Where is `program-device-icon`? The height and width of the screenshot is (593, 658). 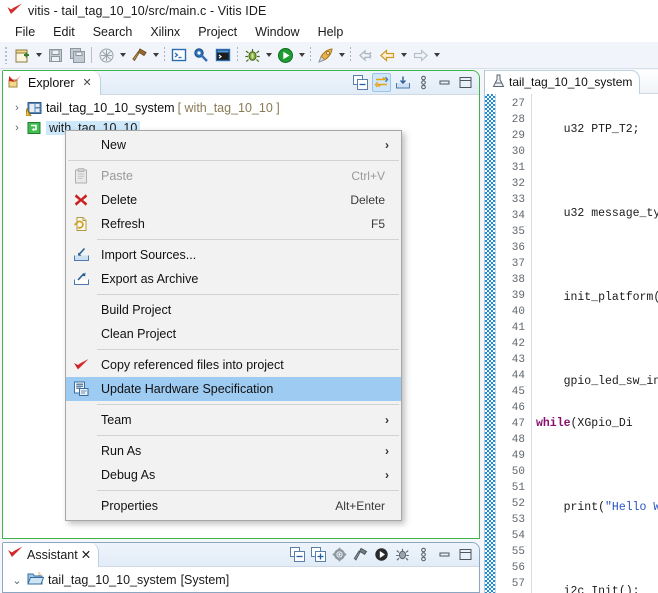
program-device-icon is located at coordinates (201, 55).